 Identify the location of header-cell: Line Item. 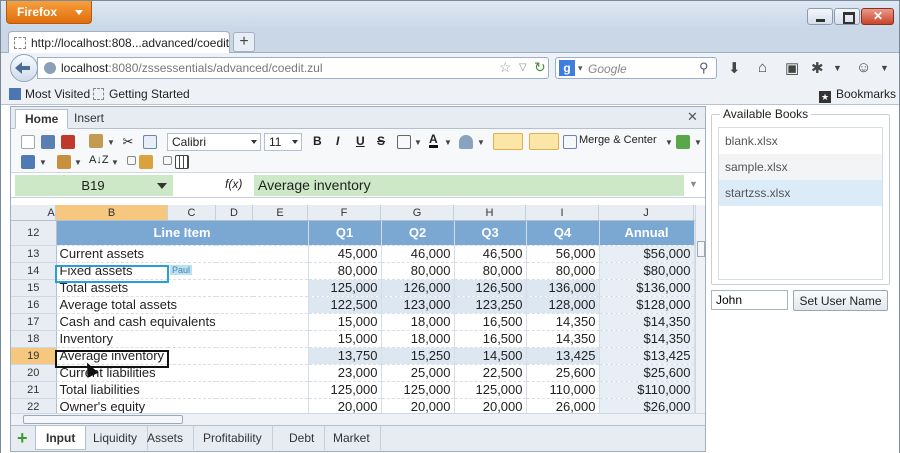
(182, 233).